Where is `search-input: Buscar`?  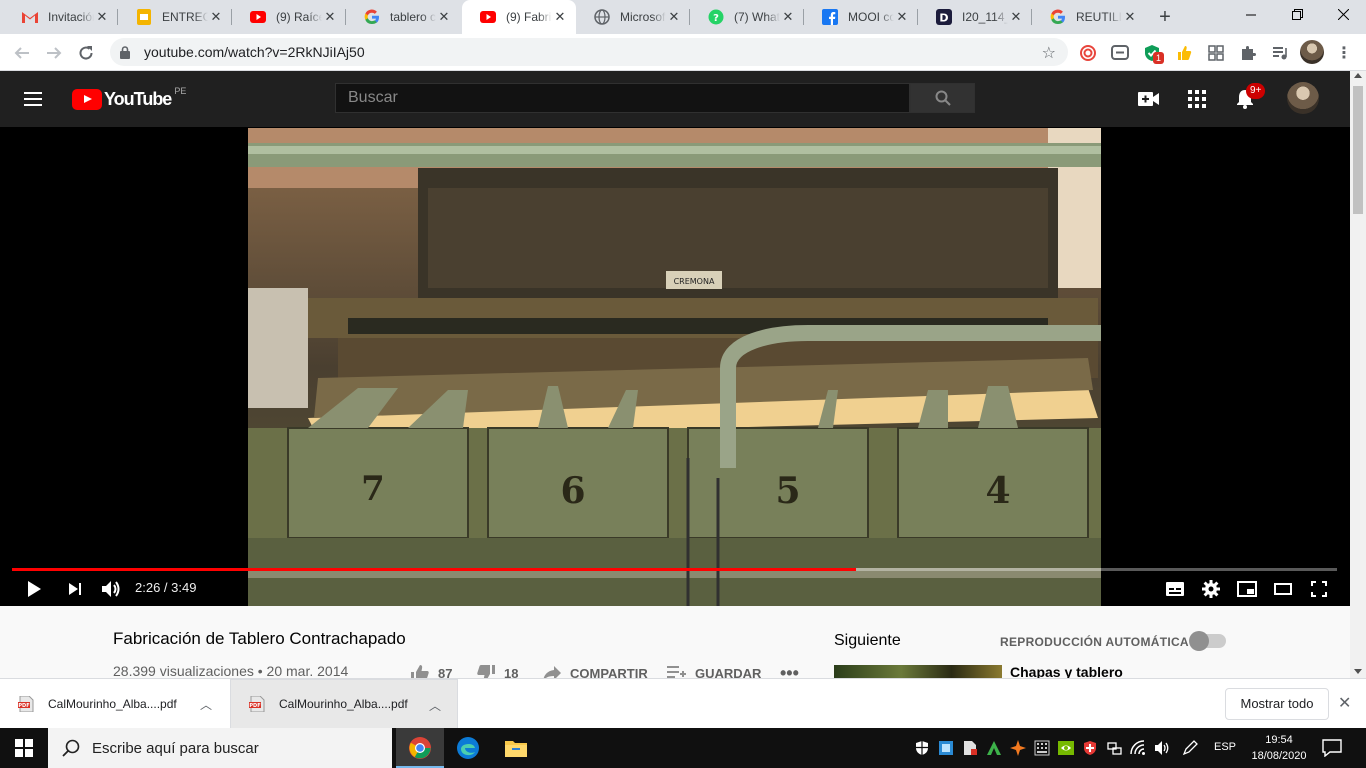 search-input: Buscar is located at coordinates (622, 98).